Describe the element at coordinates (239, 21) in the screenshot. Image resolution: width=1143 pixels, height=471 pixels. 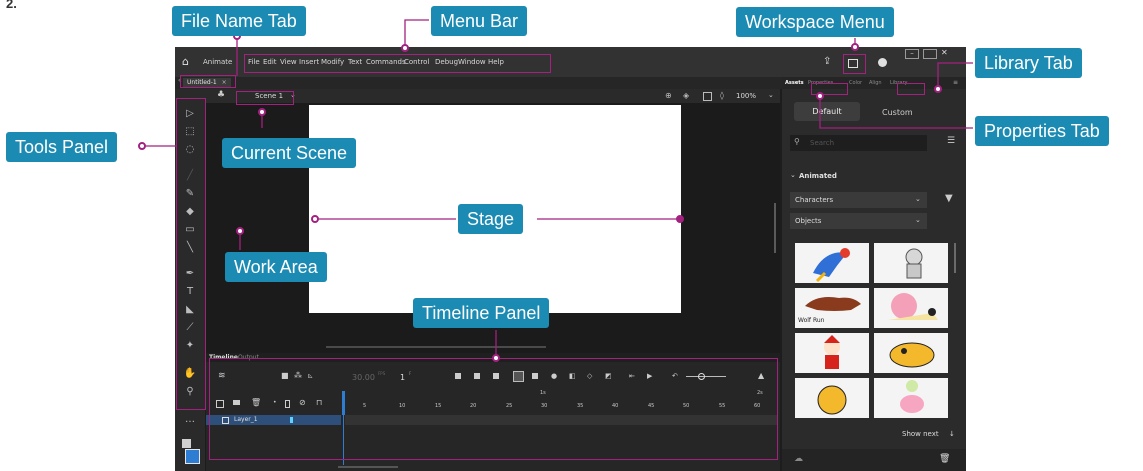
I see `callout-file-name-tab: File Name Tab` at that location.